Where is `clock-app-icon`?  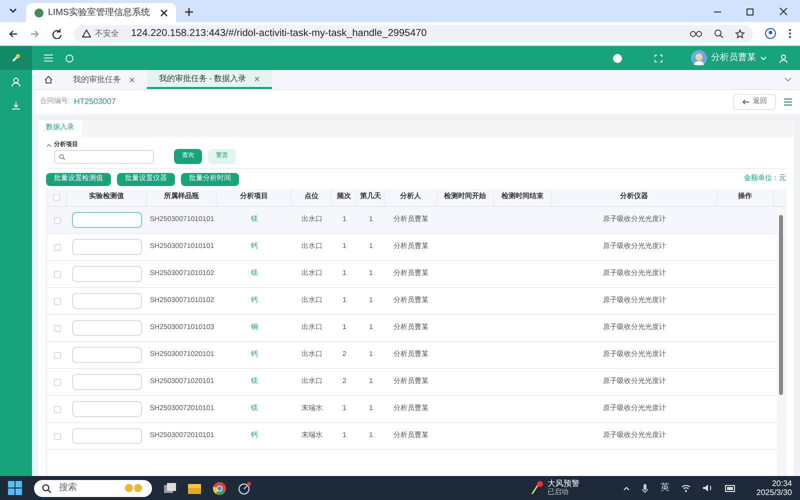
clock-app-icon is located at coordinates (244, 488).